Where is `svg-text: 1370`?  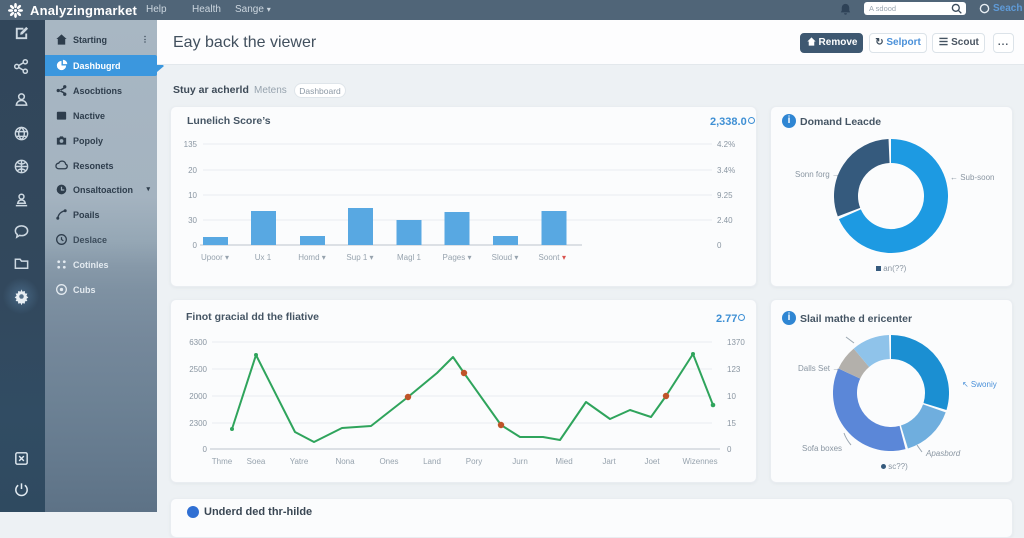 svg-text: 1370 is located at coordinates (736, 342).